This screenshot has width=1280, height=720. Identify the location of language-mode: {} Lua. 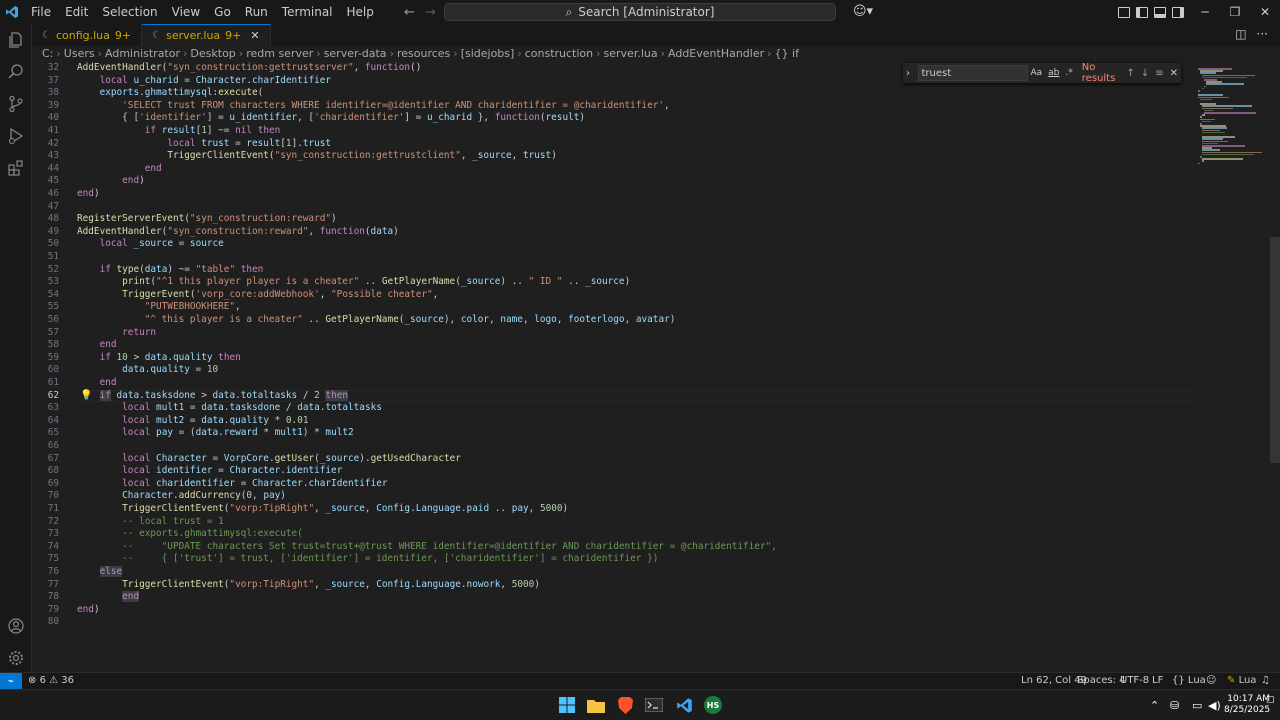
(1189, 680).